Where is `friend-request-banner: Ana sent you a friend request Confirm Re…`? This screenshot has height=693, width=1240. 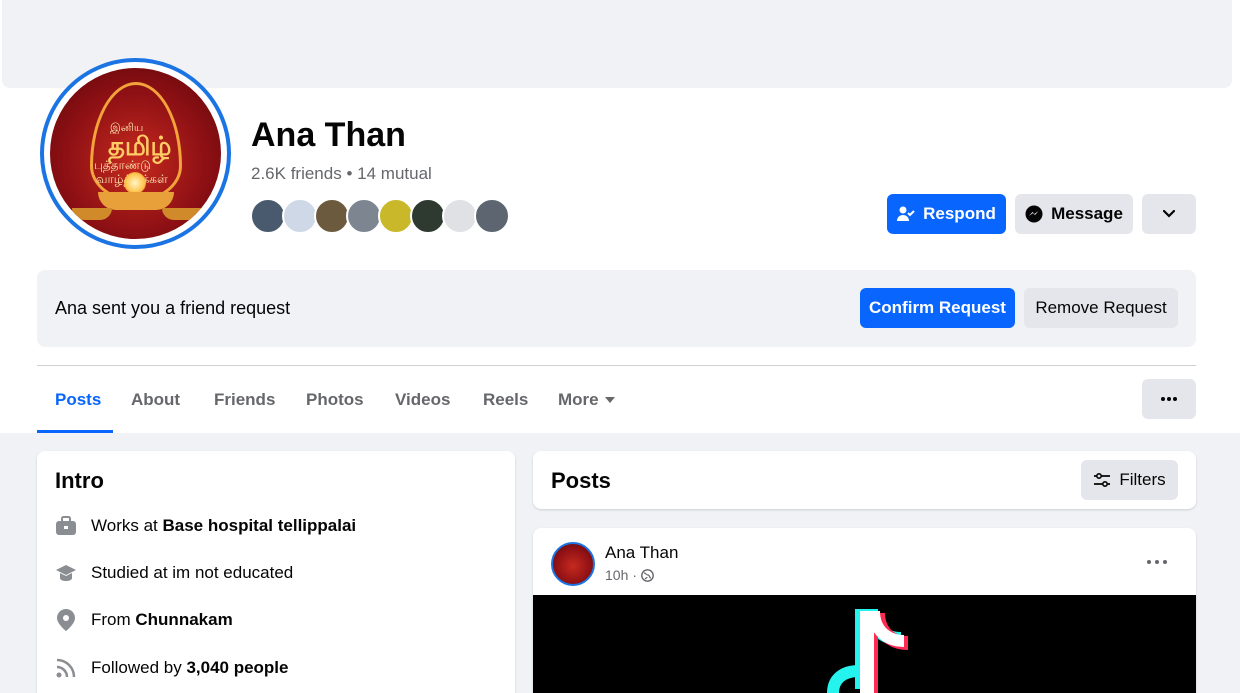
friend-request-banner: Ana sent you a friend request Confirm Re… is located at coordinates (616, 308).